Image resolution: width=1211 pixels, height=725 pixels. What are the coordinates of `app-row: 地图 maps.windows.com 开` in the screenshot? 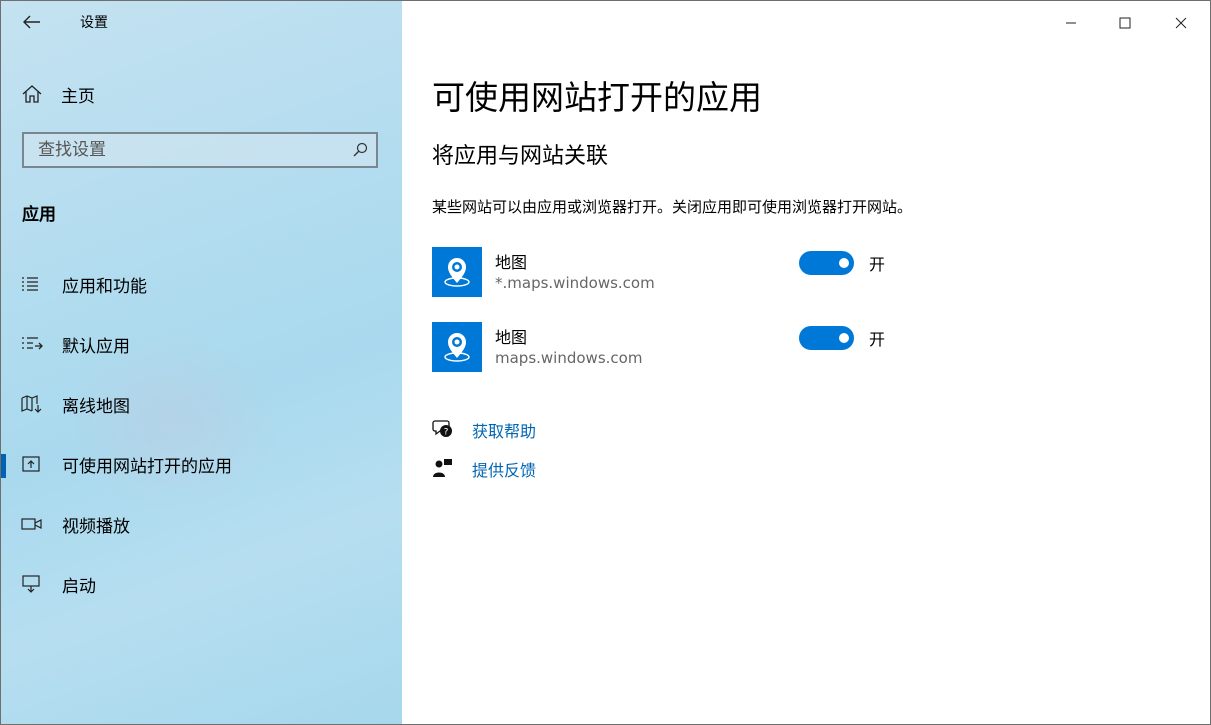 It's located at (732, 348).